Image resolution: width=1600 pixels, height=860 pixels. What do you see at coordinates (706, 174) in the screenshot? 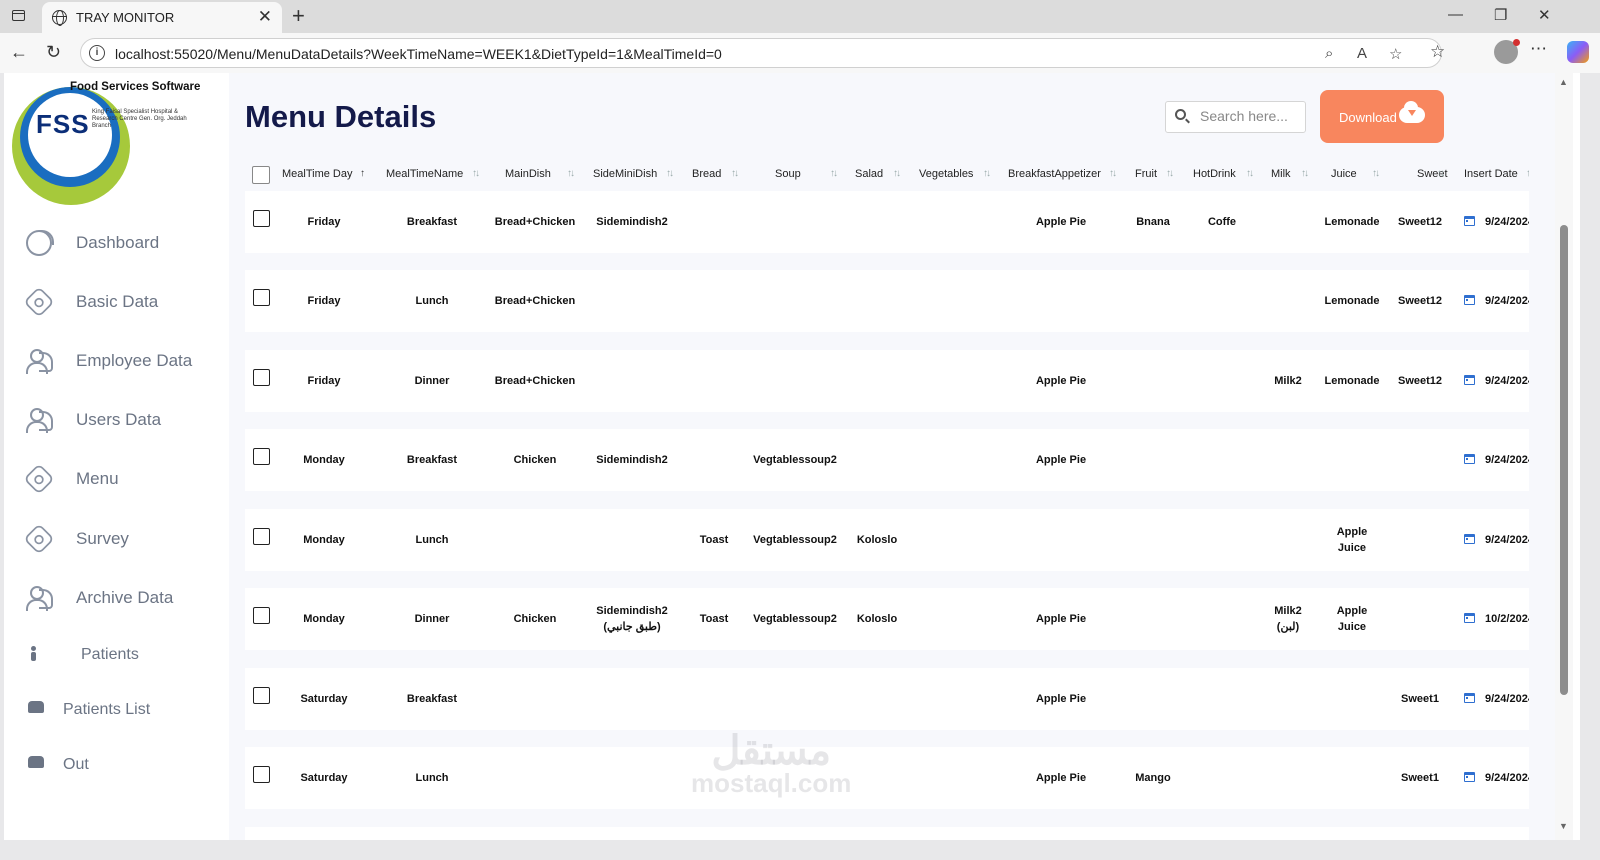
I see `column-header-bread: Bread` at bounding box center [706, 174].